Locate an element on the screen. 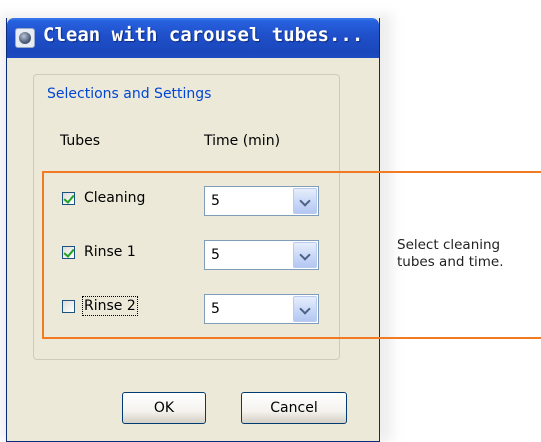  tubes-header: Tubes is located at coordinates (80, 141).